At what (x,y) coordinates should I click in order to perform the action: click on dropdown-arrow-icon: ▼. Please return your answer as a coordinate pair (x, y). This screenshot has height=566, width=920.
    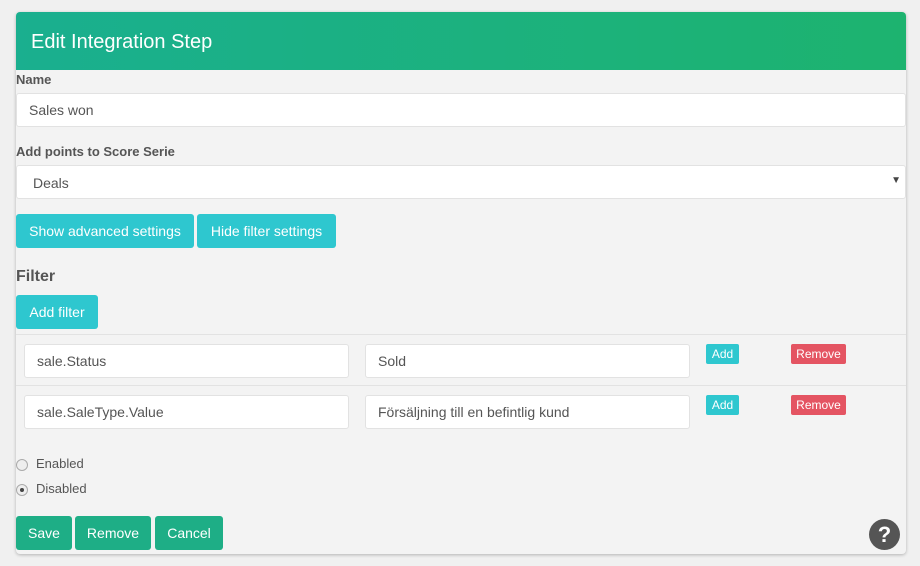
    Looking at the image, I should click on (896, 180).